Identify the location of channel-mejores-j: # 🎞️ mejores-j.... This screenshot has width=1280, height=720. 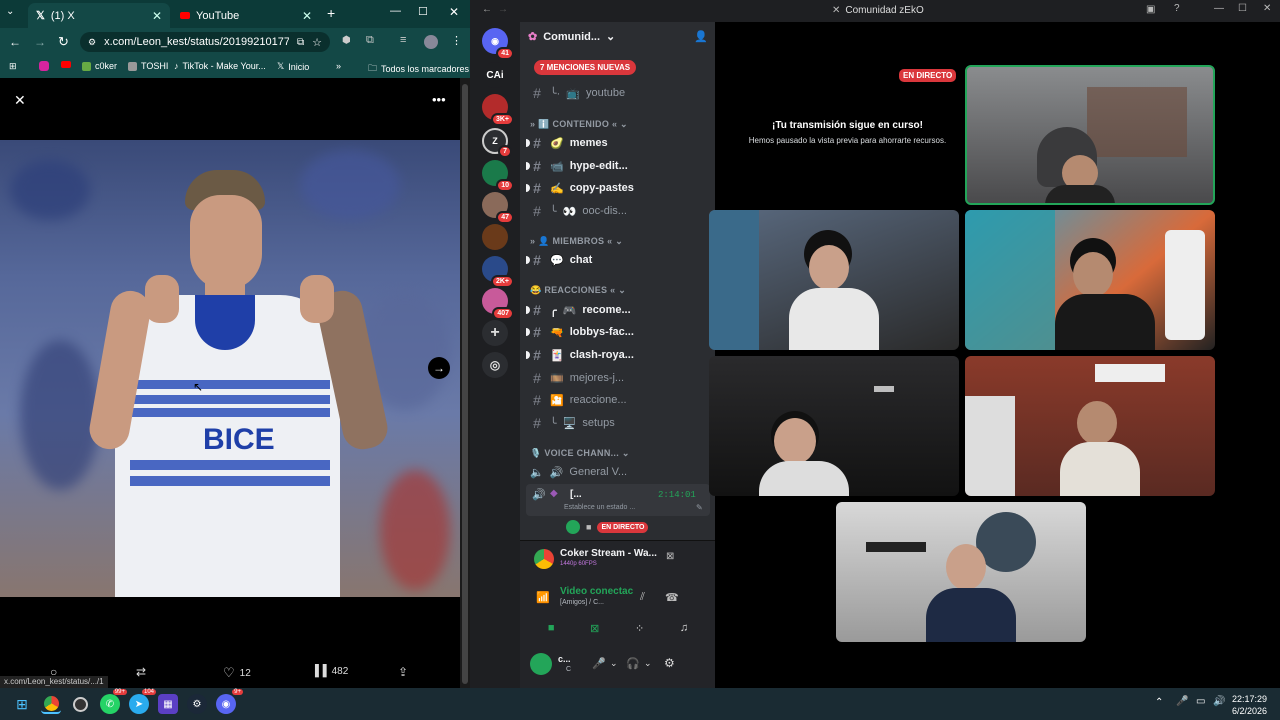
(620, 378).